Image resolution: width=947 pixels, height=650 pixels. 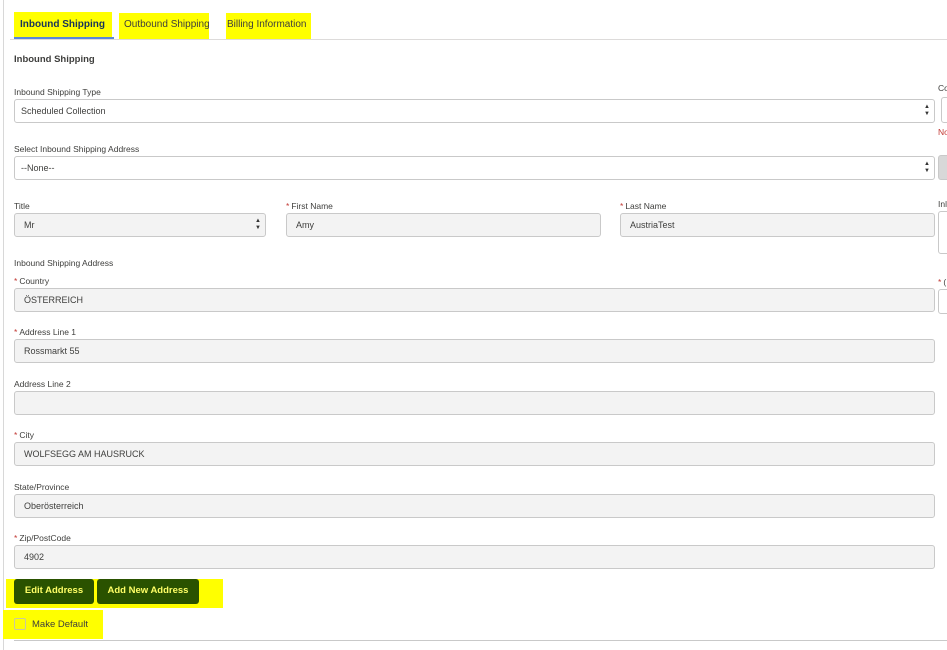 I want to click on right-button-clipped, so click(x=942, y=167).